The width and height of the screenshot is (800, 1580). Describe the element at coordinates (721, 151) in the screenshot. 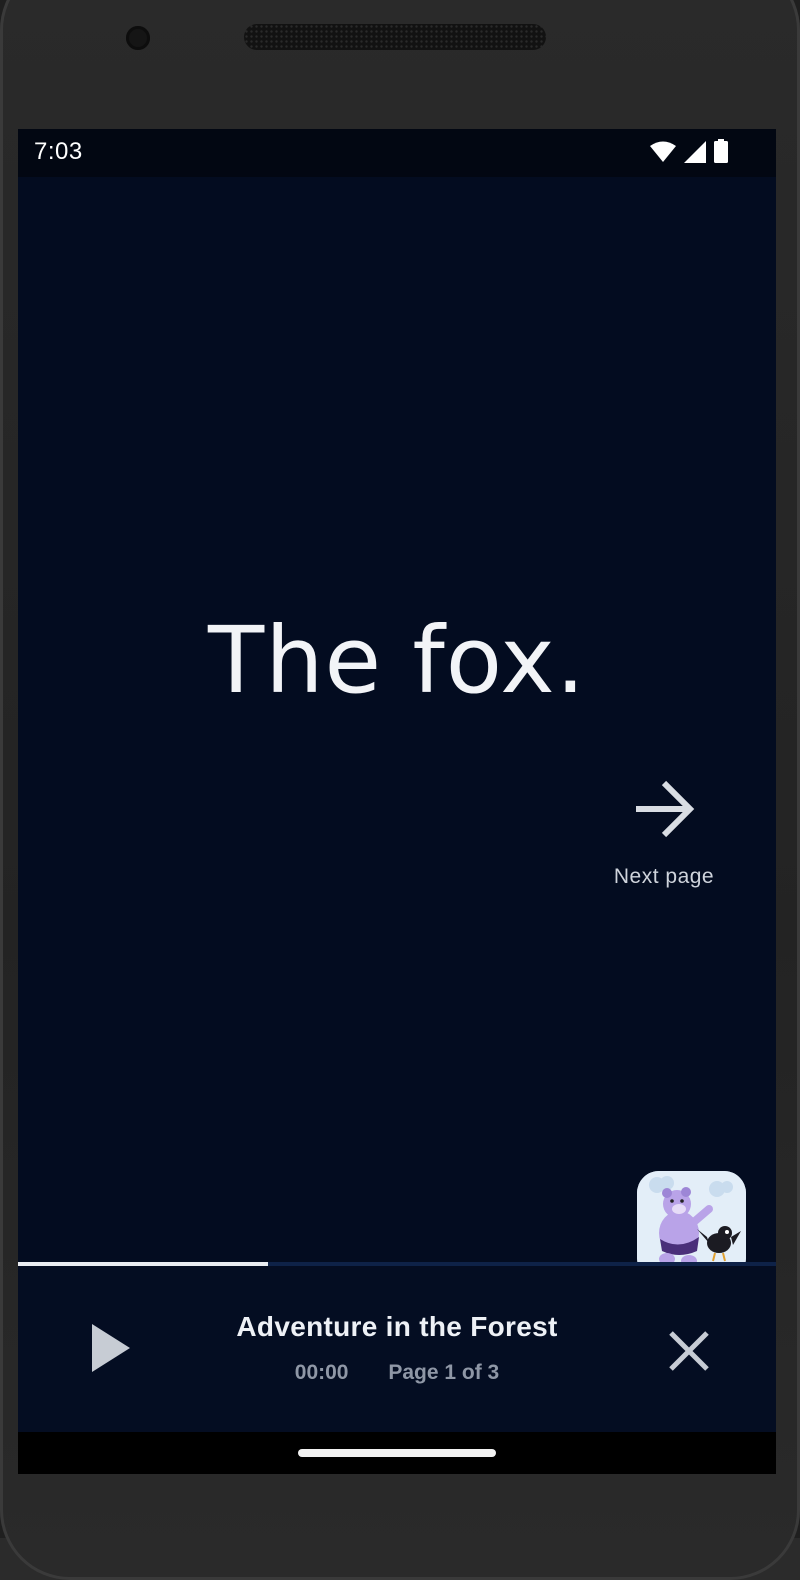

I see `battery-icon` at that location.